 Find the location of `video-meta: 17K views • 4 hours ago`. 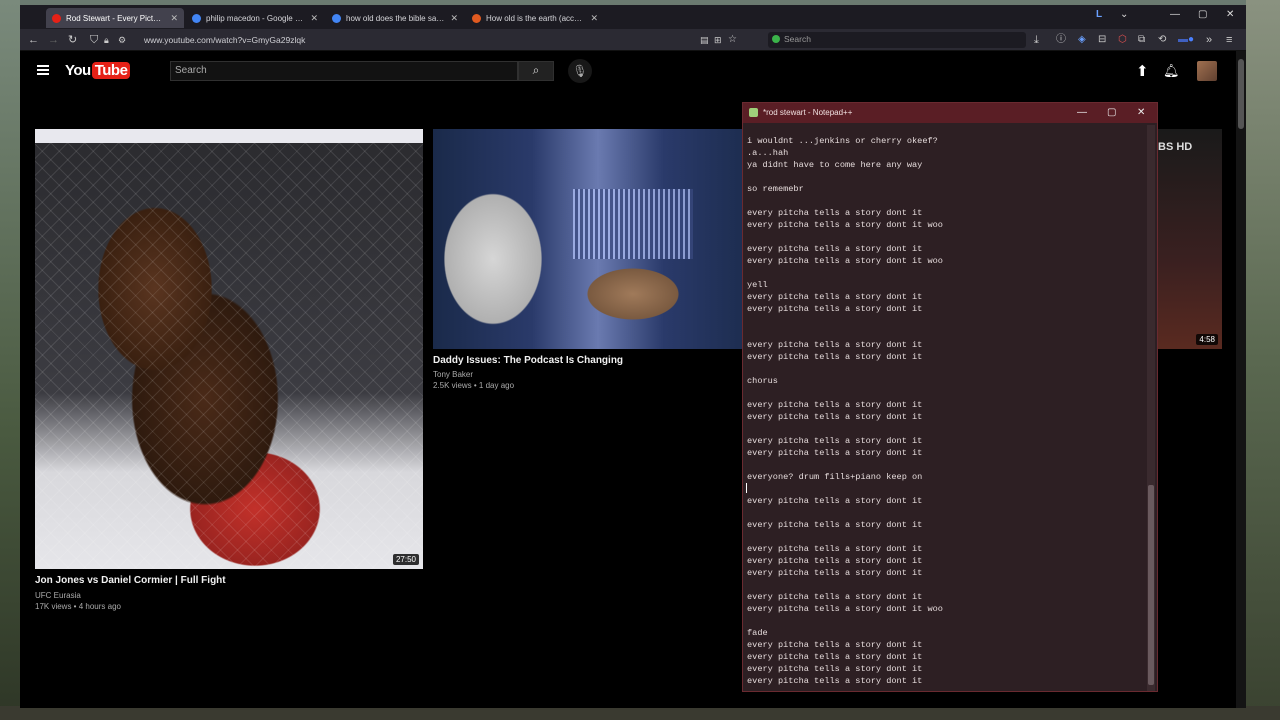

video-meta: 17K views • 4 hours ago is located at coordinates (78, 606).